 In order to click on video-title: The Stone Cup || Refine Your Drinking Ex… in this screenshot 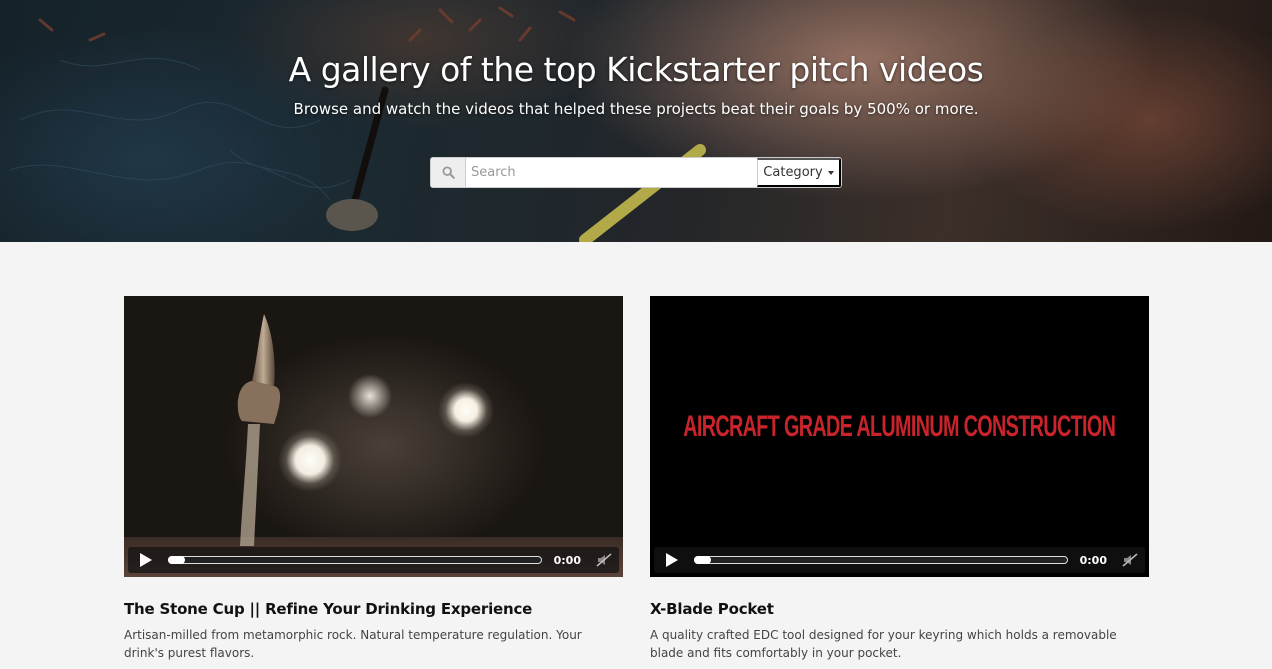, I will do `click(373, 609)`.